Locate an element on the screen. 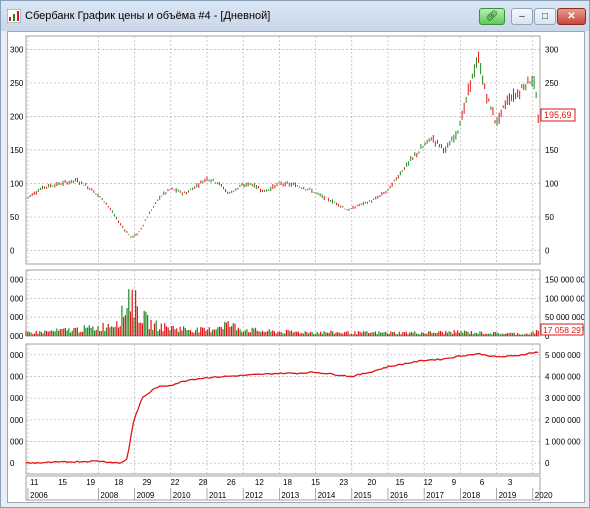  x-day-label: 28 is located at coordinates (203, 482).